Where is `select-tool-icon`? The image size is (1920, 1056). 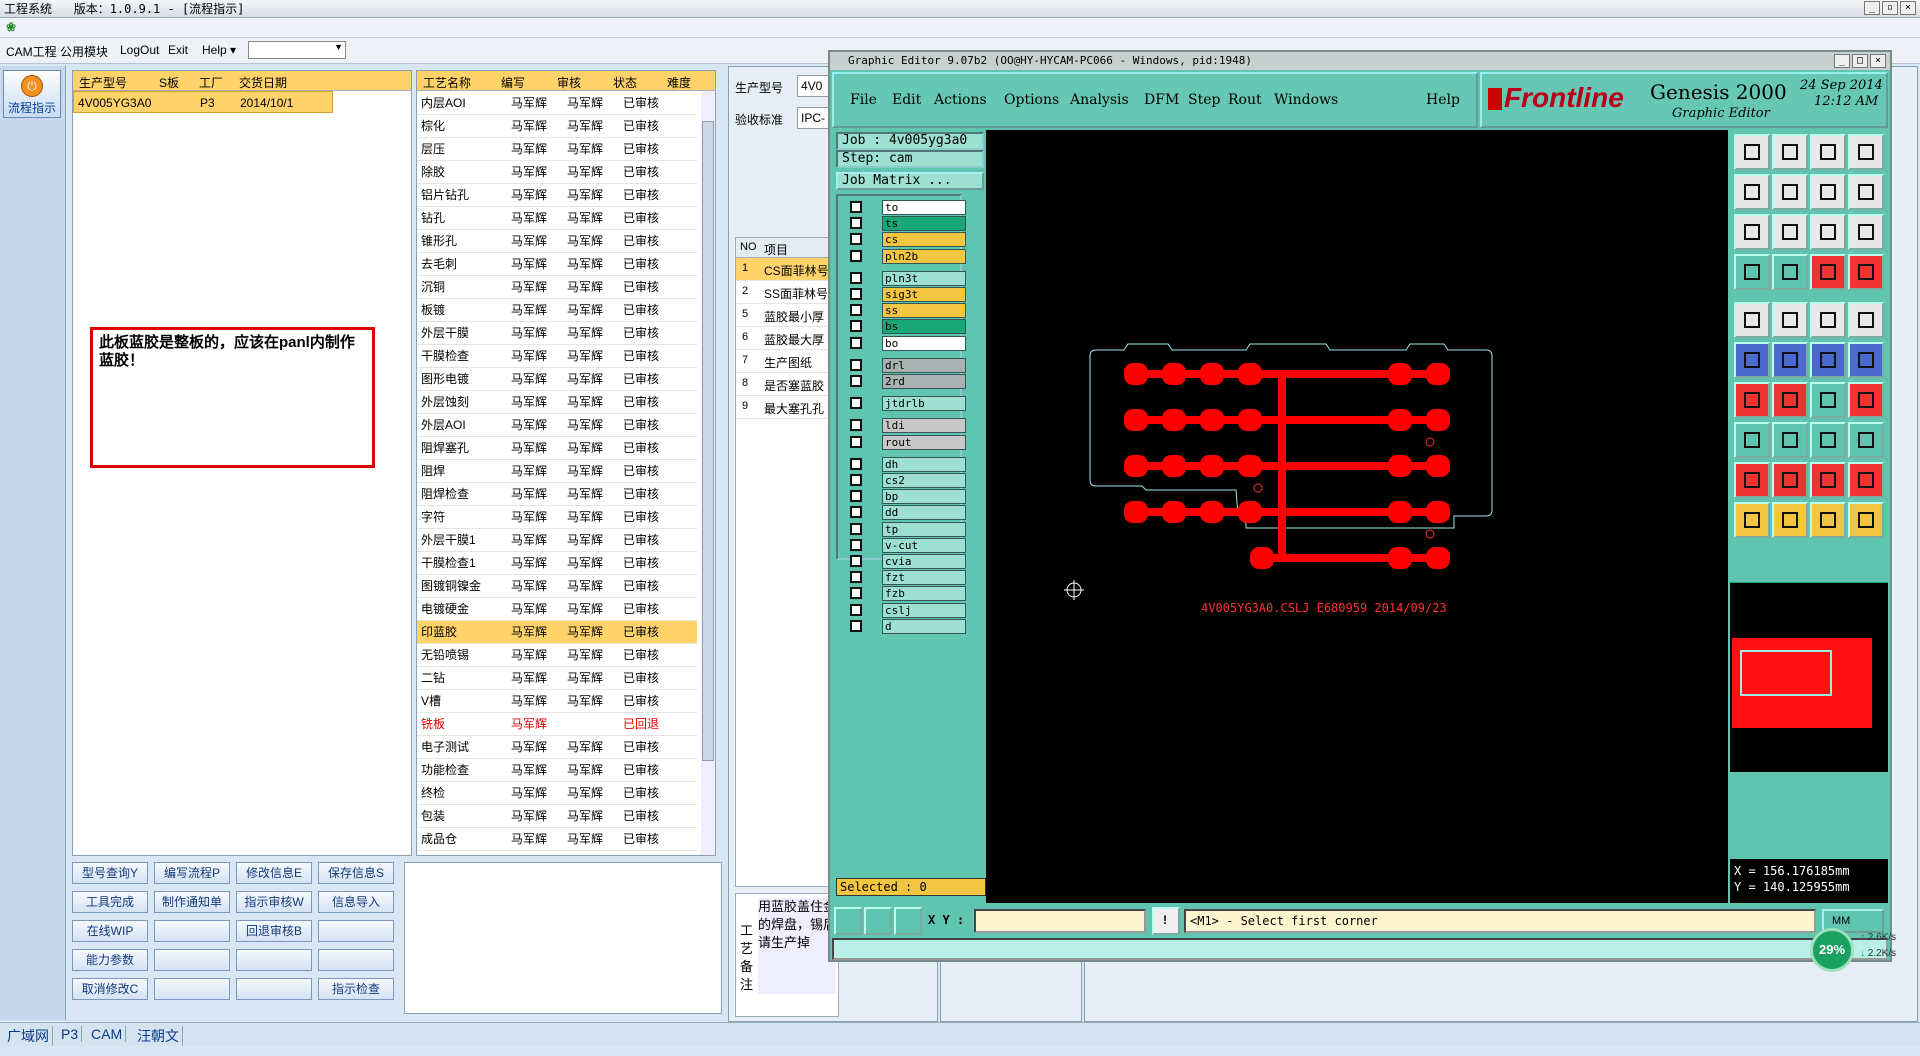
select-tool-icon is located at coordinates (1752, 320).